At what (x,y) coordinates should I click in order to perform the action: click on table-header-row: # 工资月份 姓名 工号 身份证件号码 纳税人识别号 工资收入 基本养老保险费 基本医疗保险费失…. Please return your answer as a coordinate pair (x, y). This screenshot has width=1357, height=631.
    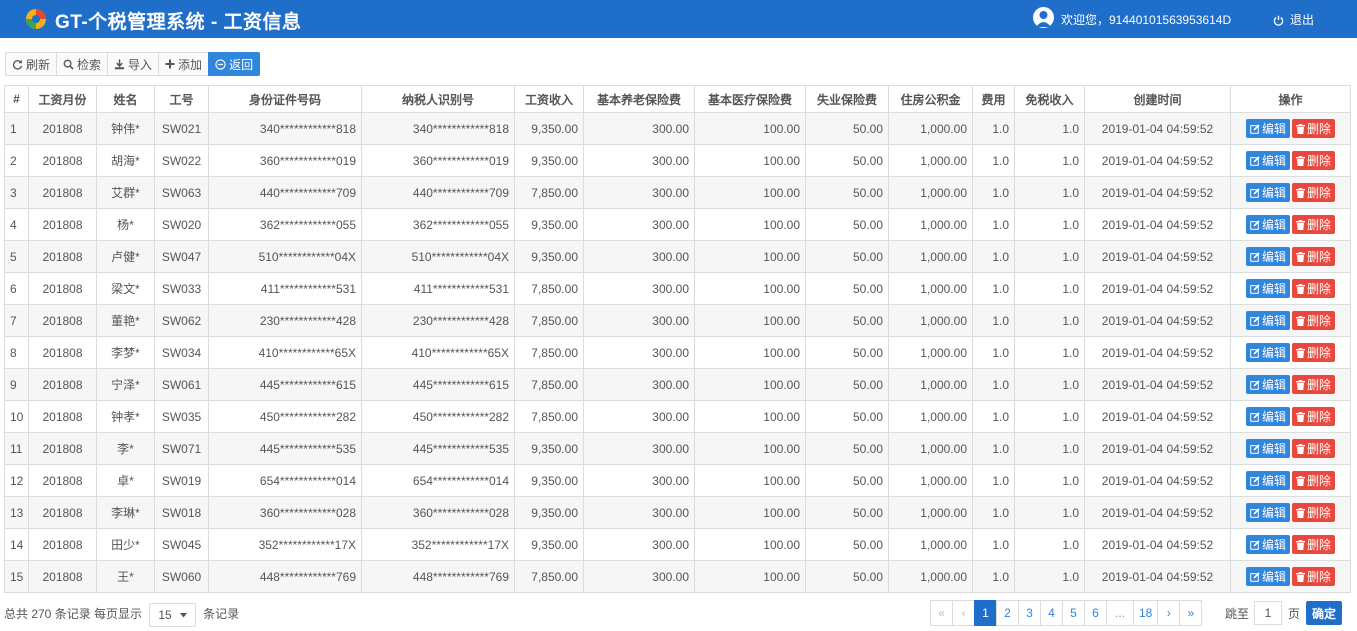
    Looking at the image, I should click on (677, 99).